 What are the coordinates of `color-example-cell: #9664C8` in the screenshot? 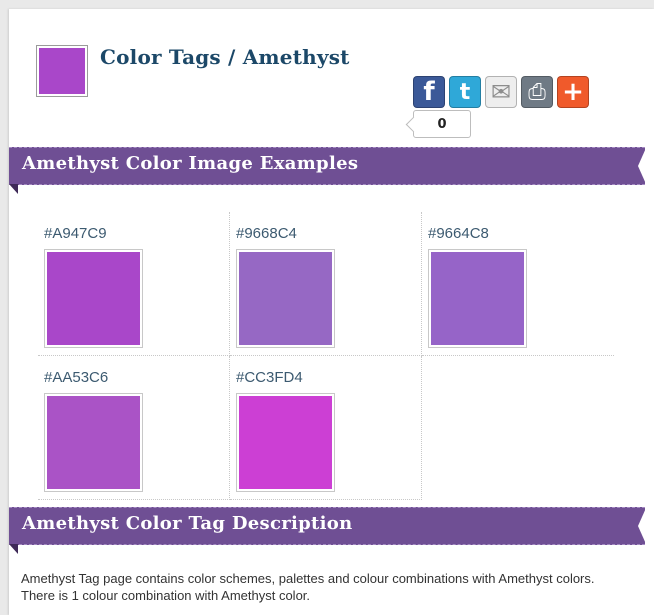 It's located at (518, 284).